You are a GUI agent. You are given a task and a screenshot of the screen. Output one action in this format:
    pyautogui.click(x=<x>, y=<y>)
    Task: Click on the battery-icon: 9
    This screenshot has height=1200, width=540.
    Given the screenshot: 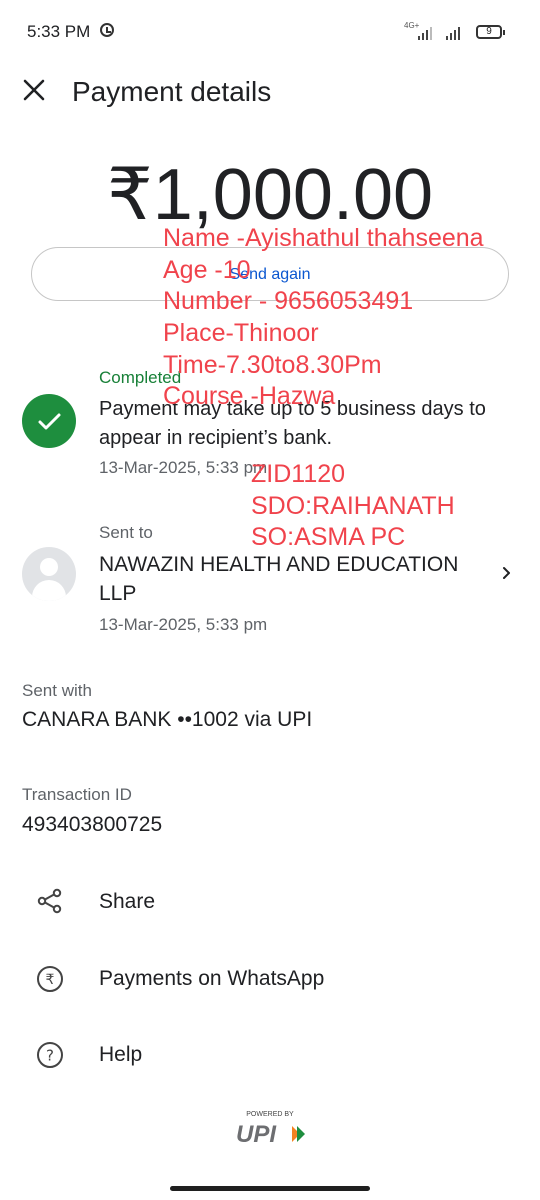 What is the action you would take?
    pyautogui.click(x=490, y=32)
    